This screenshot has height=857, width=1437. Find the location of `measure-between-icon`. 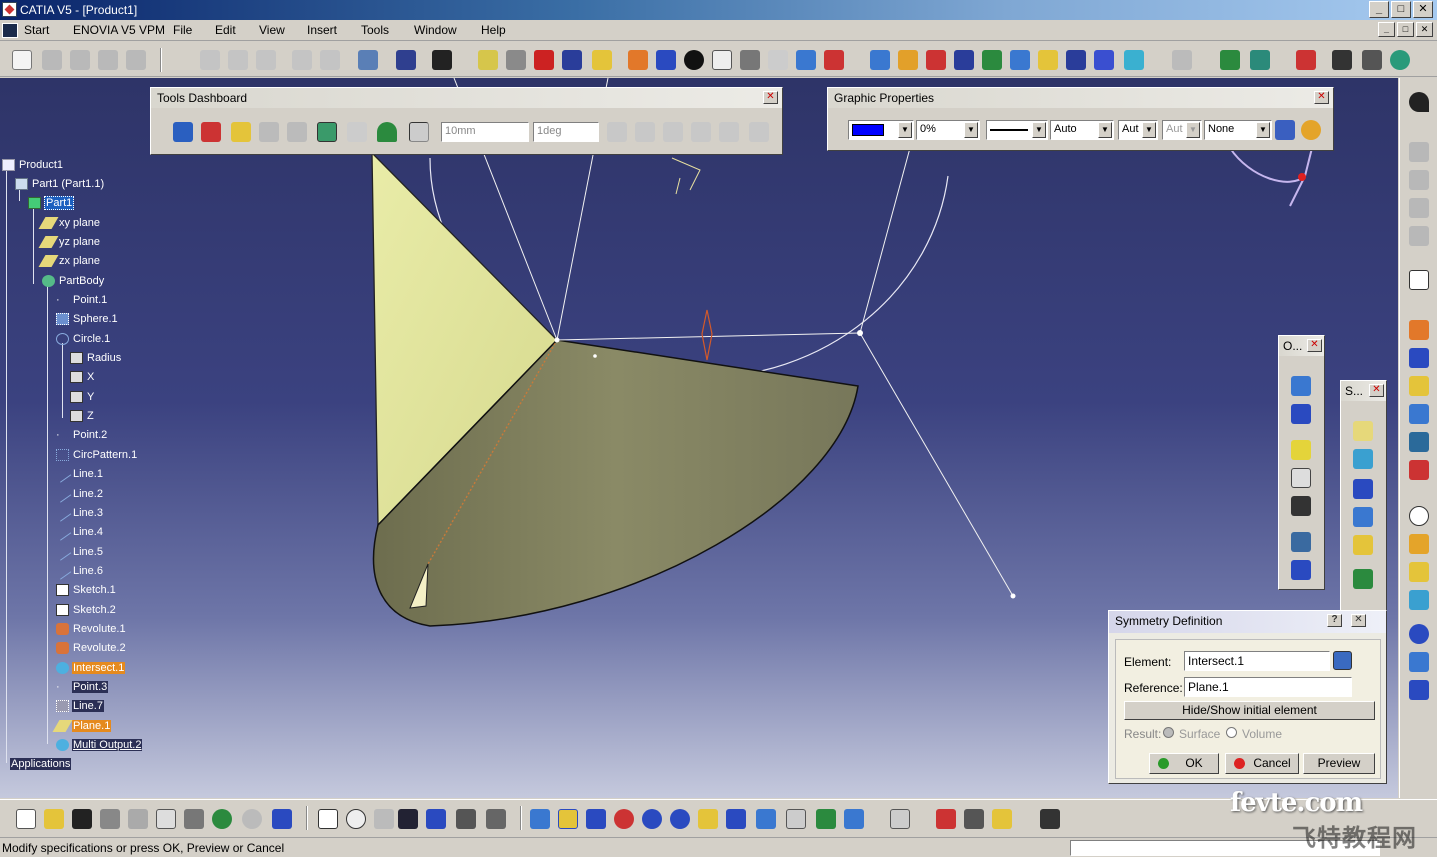

measure-between-icon is located at coordinates (946, 819).